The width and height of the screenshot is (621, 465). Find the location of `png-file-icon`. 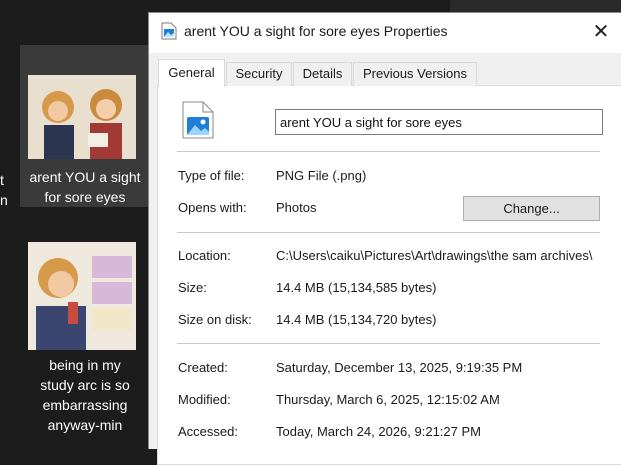

png-file-icon is located at coordinates (169, 33).